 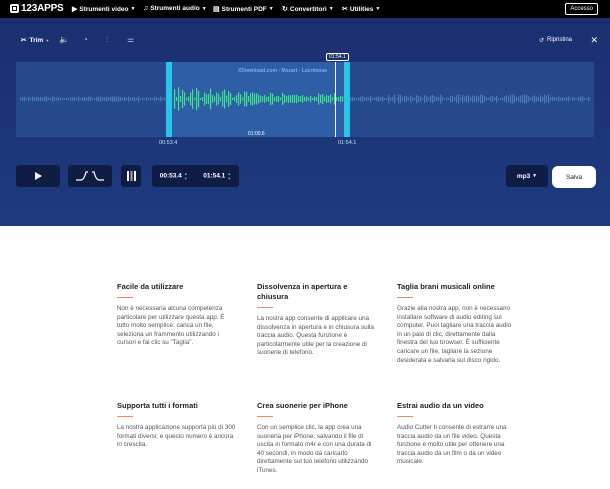 What do you see at coordinates (35, 40) in the screenshot?
I see `trim-tool: ✂ Trim +` at bounding box center [35, 40].